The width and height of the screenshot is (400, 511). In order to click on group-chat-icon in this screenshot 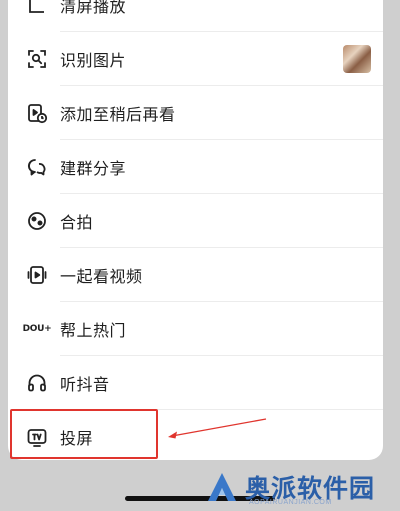, I will do `click(37, 167)`.